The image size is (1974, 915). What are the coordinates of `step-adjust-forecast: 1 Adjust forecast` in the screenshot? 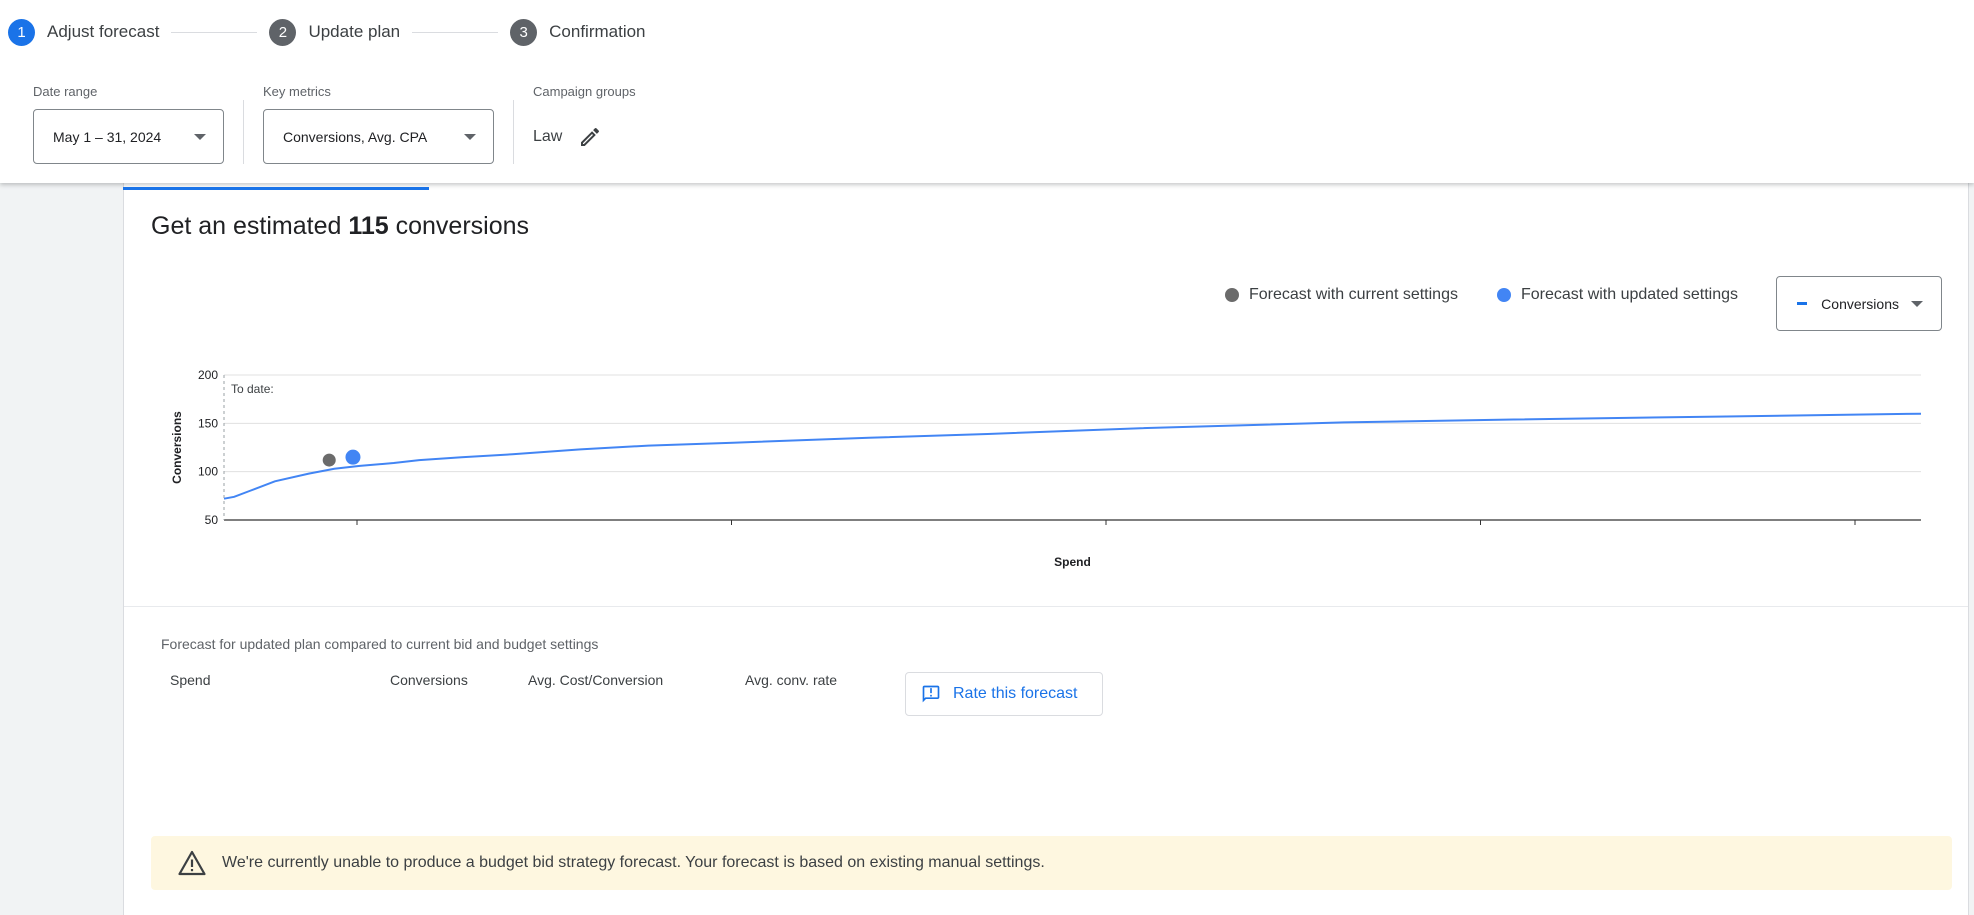 It's located at (83, 32).